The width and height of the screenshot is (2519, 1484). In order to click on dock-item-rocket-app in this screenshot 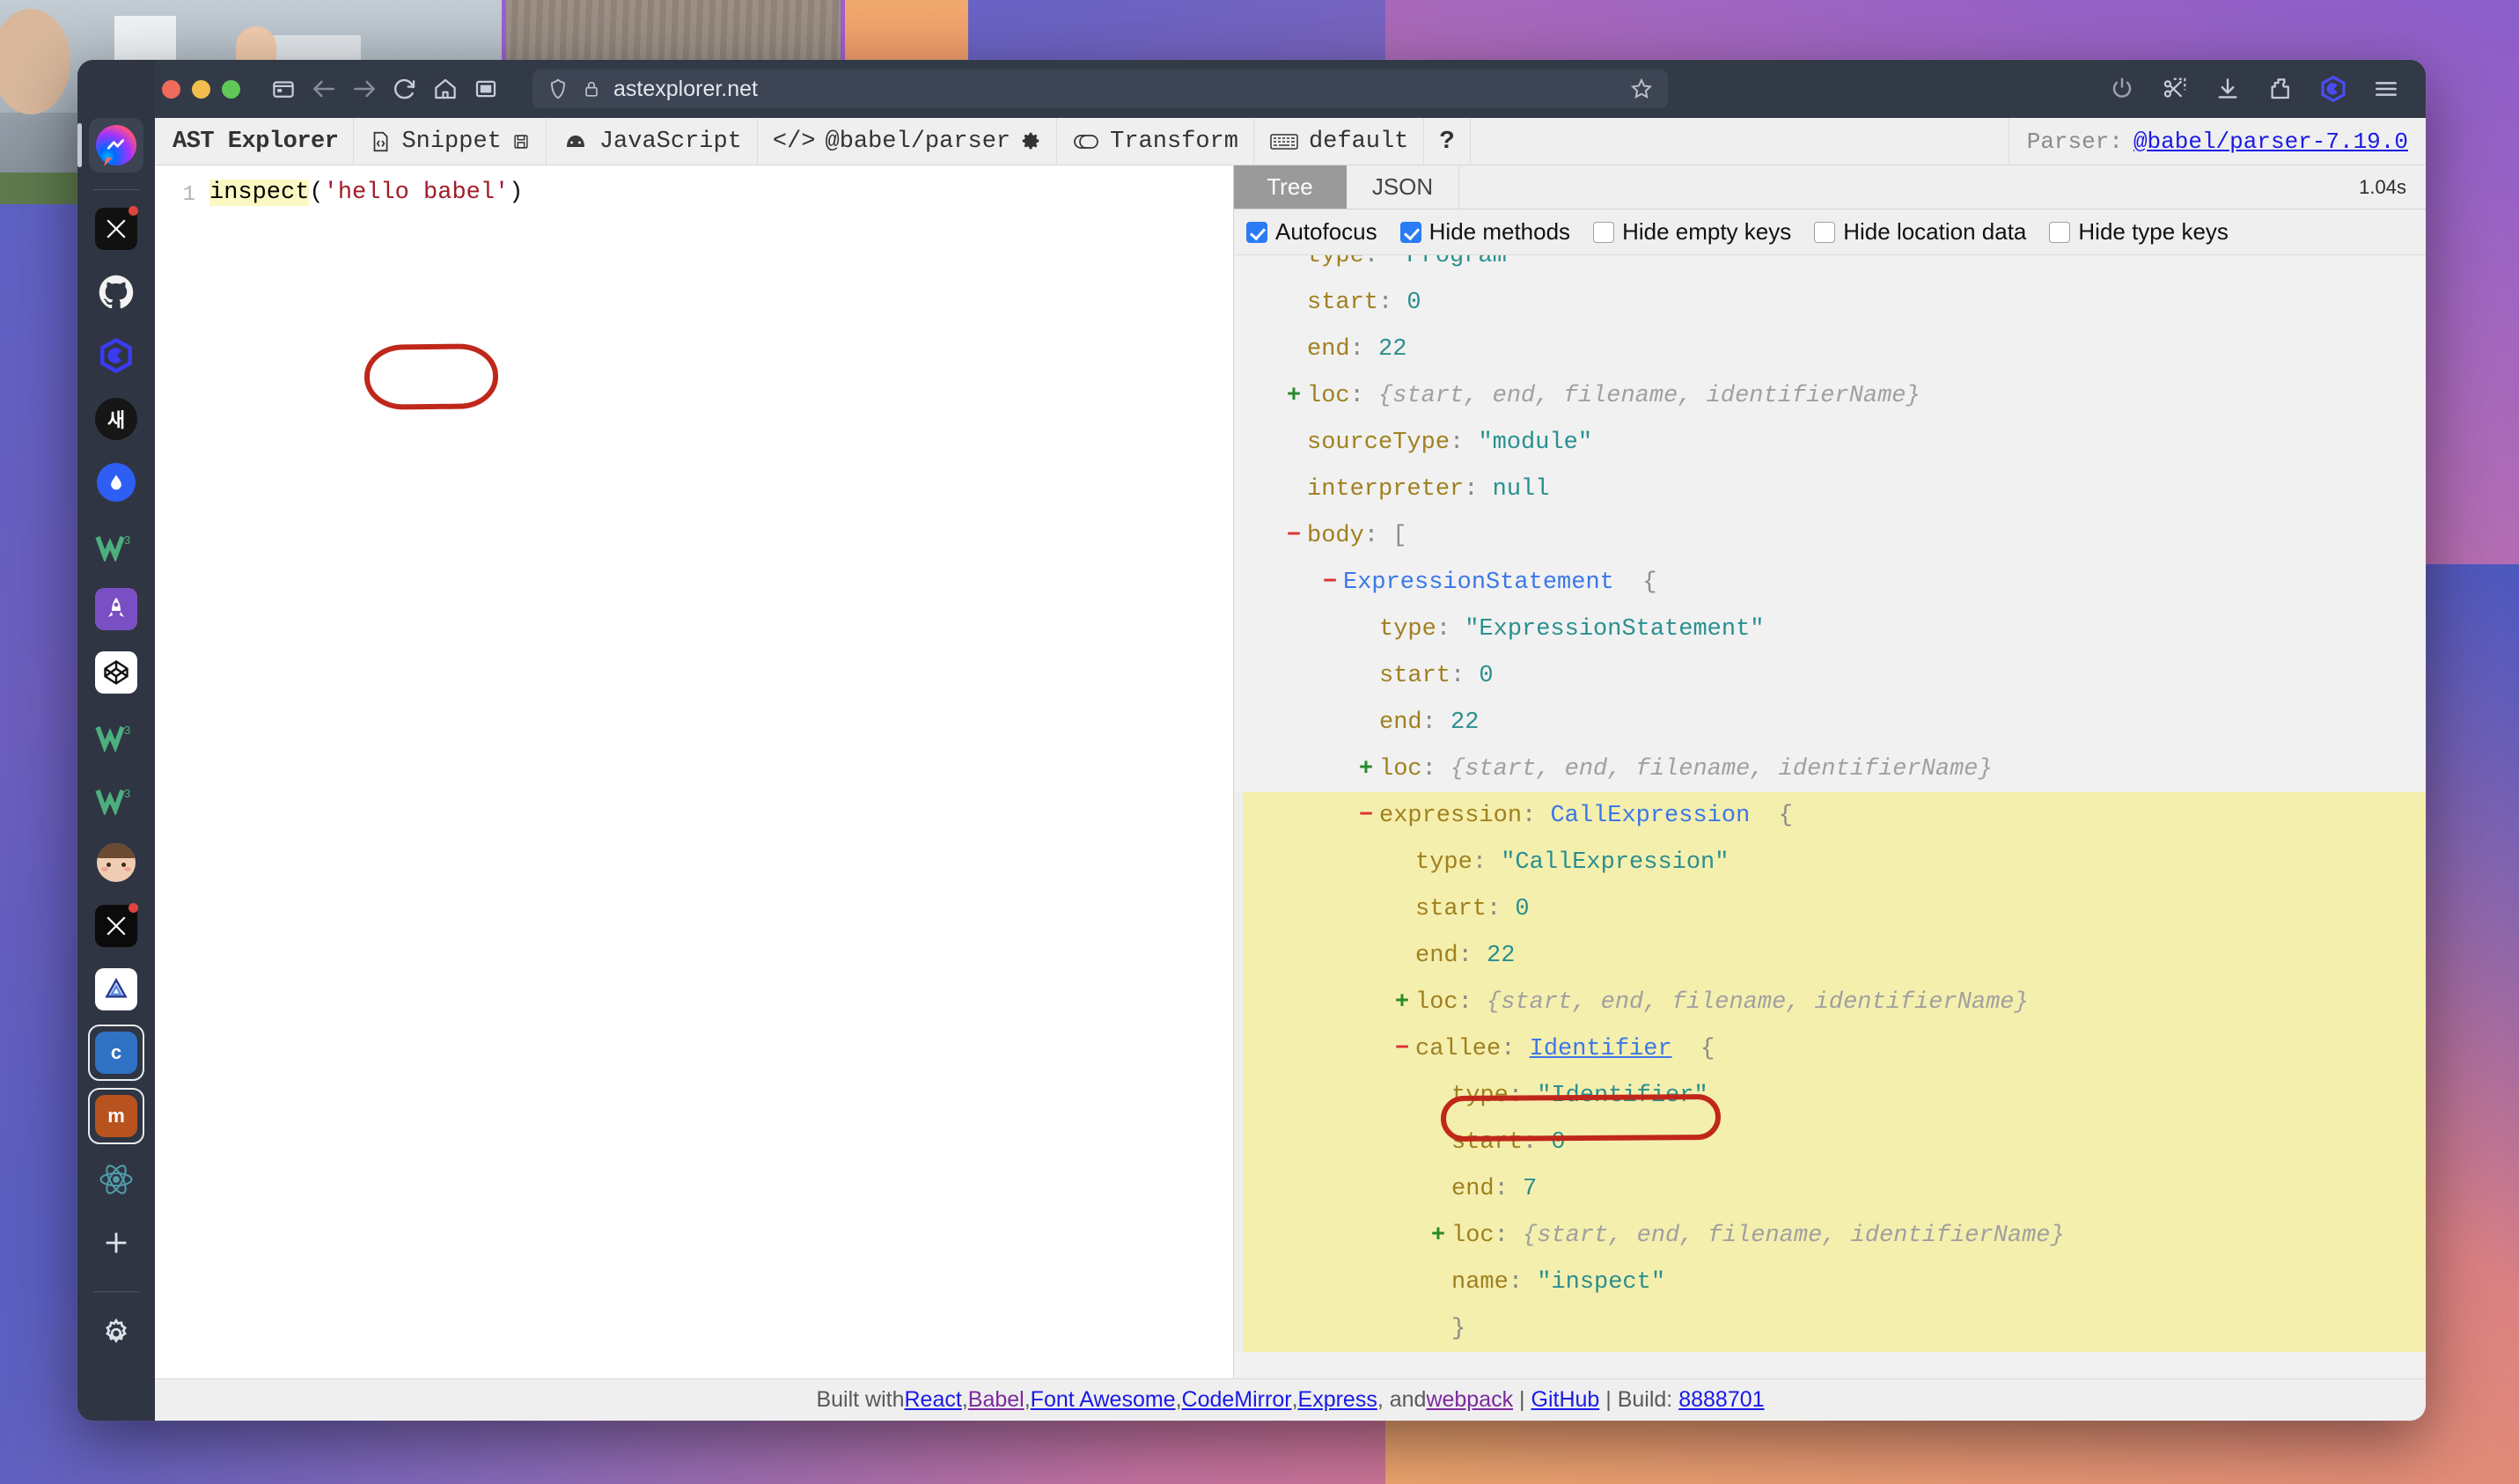, I will do `click(116, 609)`.